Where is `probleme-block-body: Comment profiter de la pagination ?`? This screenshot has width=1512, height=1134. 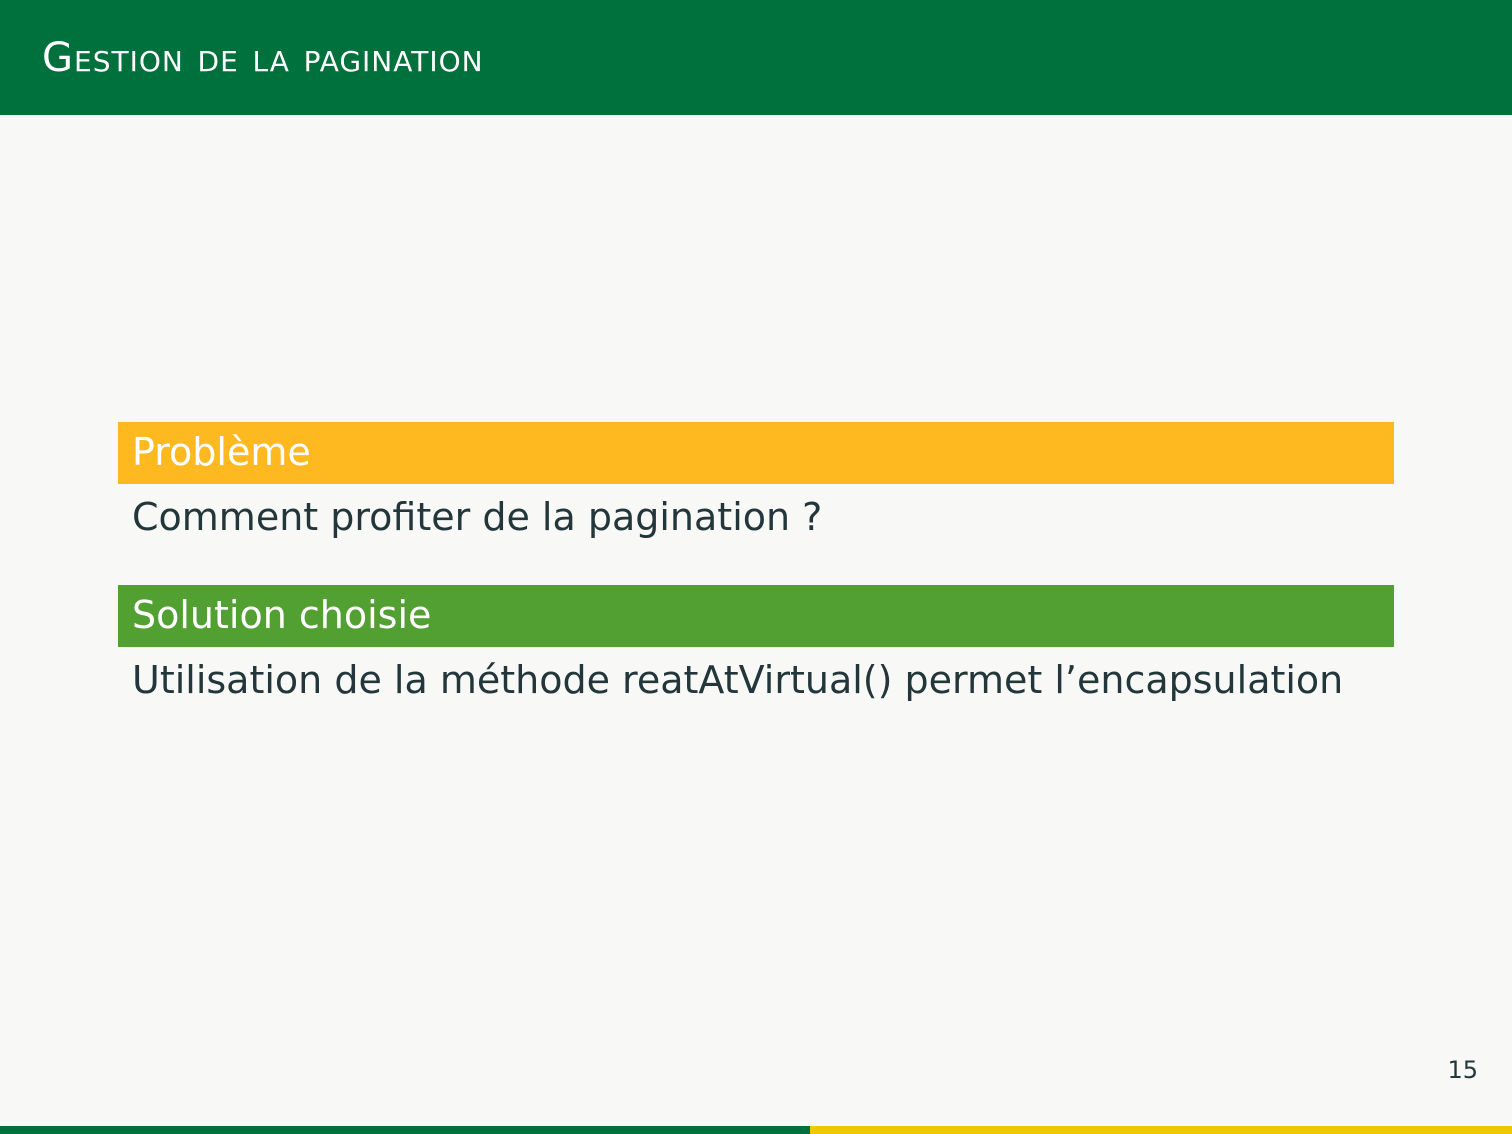
probleme-block-body: Comment profiter de la pagination ? is located at coordinates (477, 517).